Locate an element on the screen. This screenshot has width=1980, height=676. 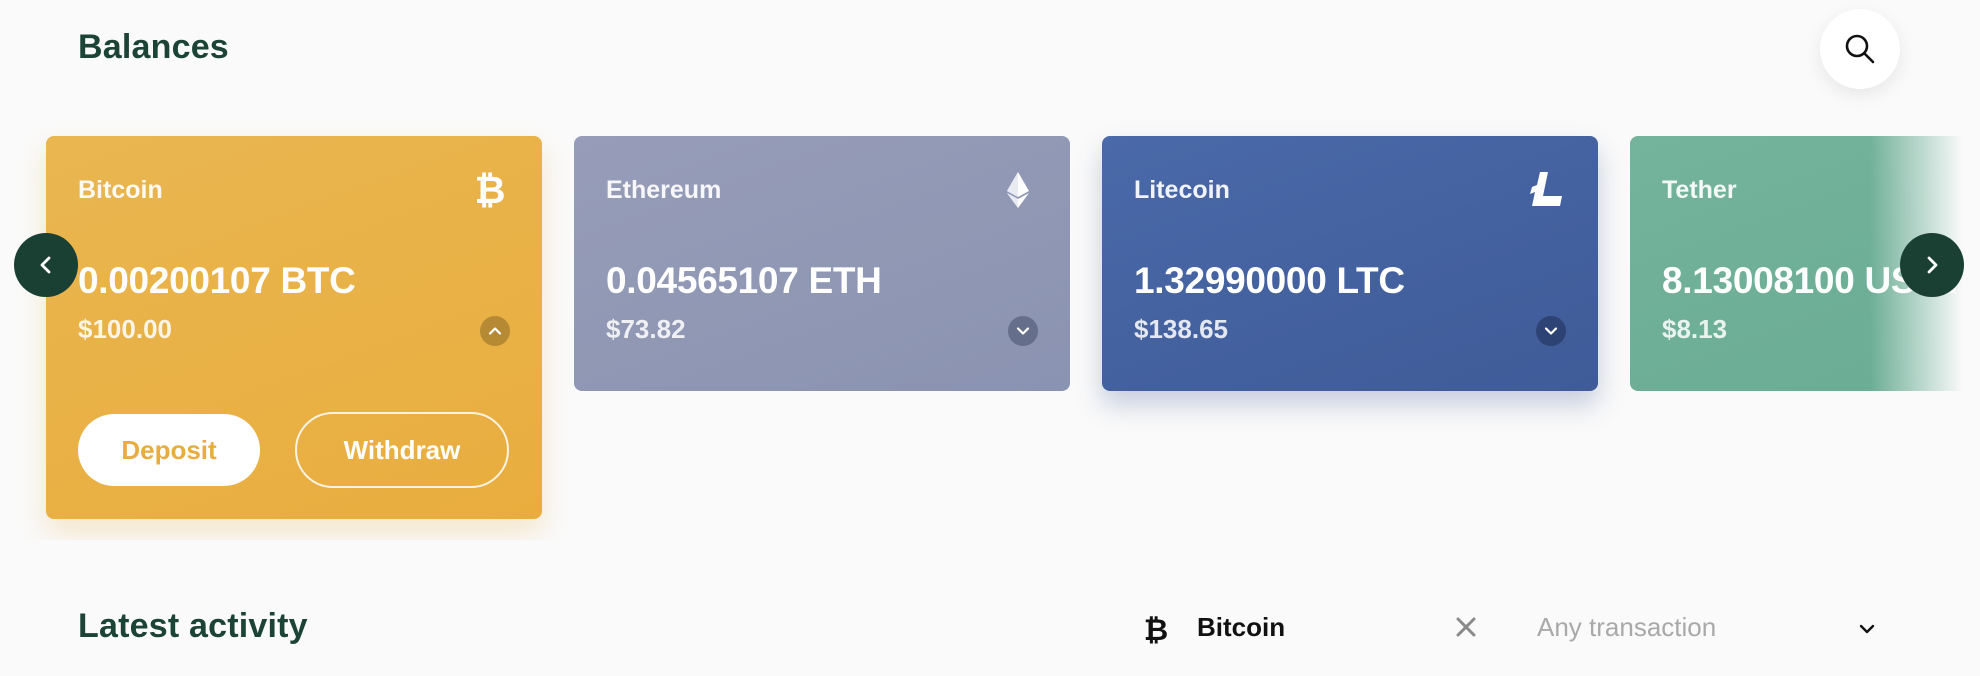
litecoin-icon is located at coordinates (1546, 189).